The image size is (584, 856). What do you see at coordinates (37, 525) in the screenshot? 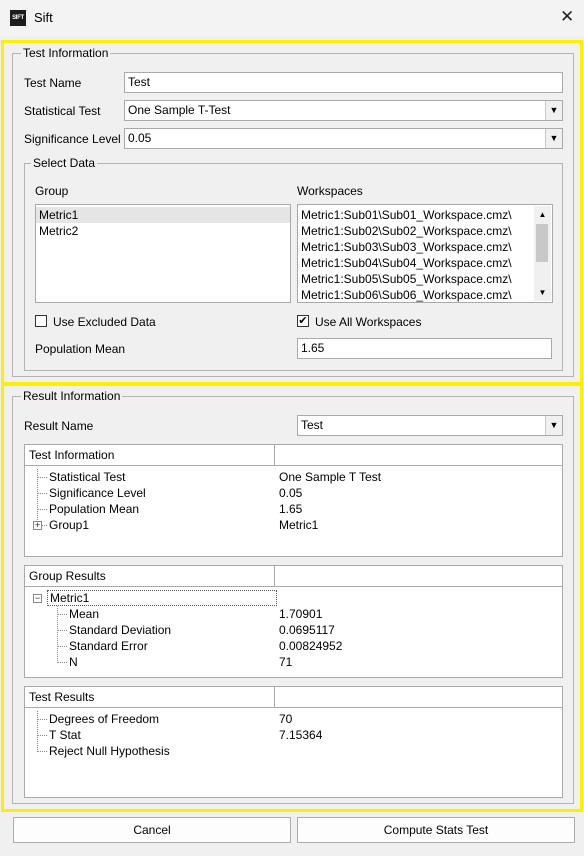
I see `expand-icon: +` at bounding box center [37, 525].